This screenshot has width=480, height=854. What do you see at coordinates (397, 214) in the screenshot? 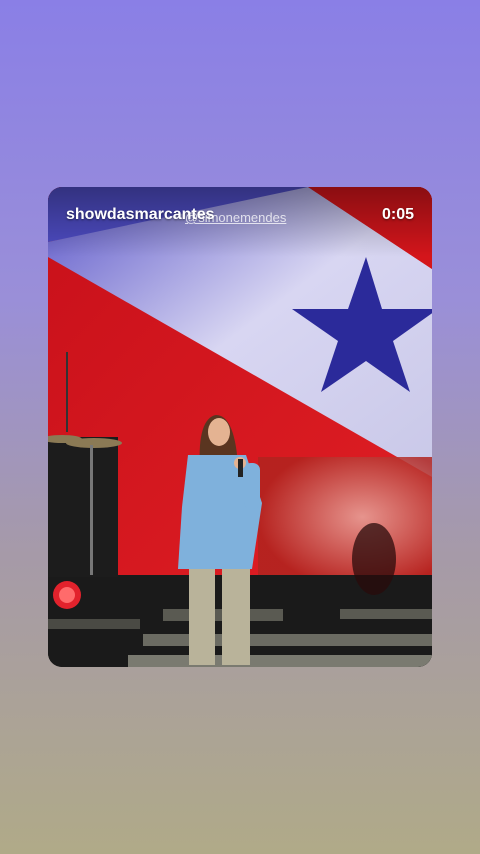
I see `video-timer: 0:05` at bounding box center [397, 214].